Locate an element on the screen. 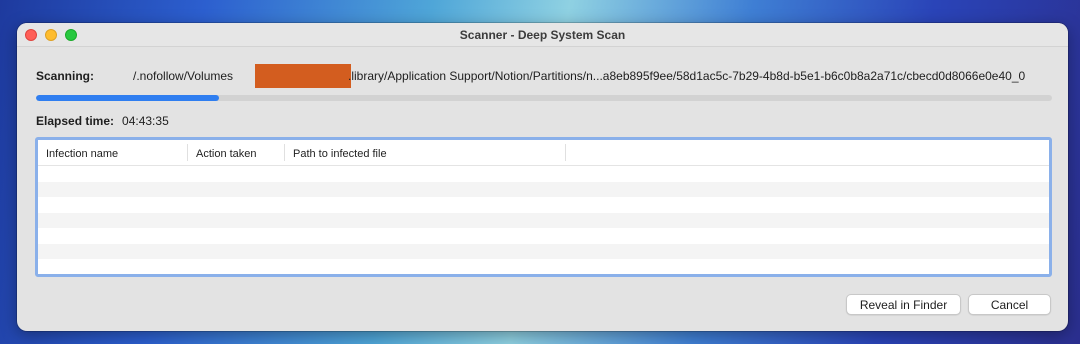 The image size is (1080, 344). scanning-label: Scanning: is located at coordinates (65, 76).